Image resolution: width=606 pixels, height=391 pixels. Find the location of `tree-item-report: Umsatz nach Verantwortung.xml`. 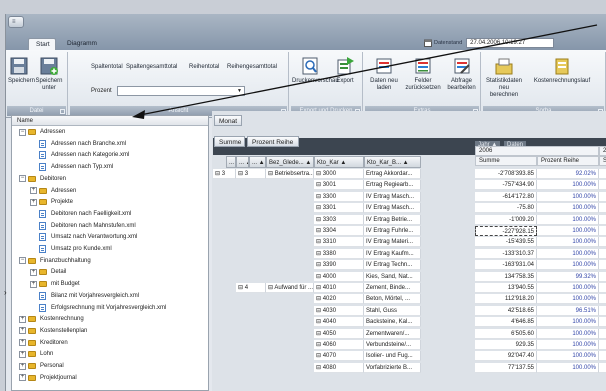

tree-item-report: Umsatz nach Verantwortung.xml is located at coordinates (83, 237).